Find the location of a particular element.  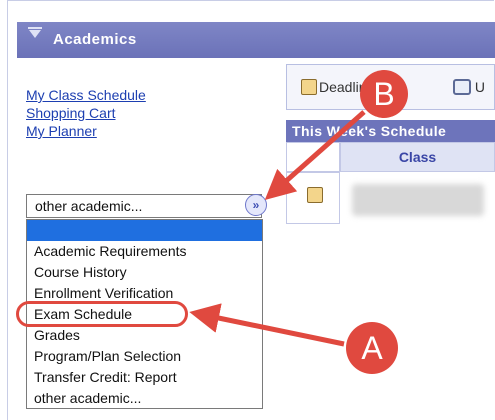

collapse-icon is located at coordinates (35, 32).